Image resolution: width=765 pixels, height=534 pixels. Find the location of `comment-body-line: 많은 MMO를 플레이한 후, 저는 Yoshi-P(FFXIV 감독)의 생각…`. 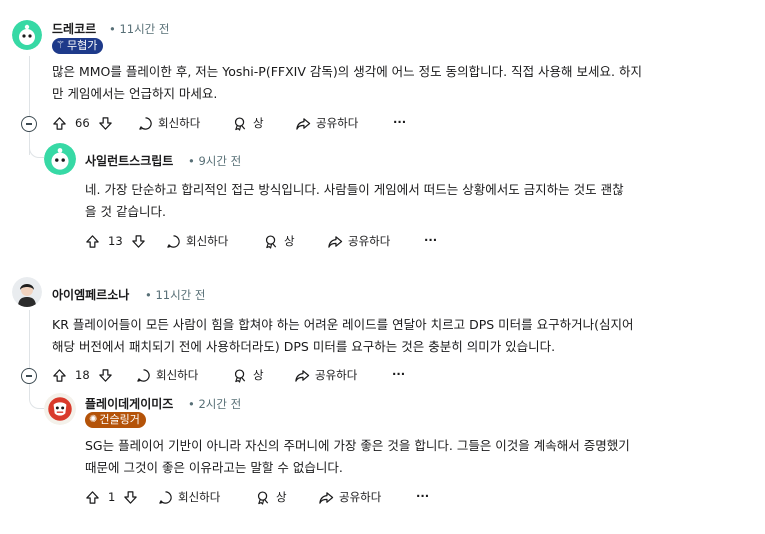

comment-body-line: 많은 MMO를 플레이한 후, 저는 Yoshi-P(FFXIV 감독)의 생각… is located at coordinates (347, 71).